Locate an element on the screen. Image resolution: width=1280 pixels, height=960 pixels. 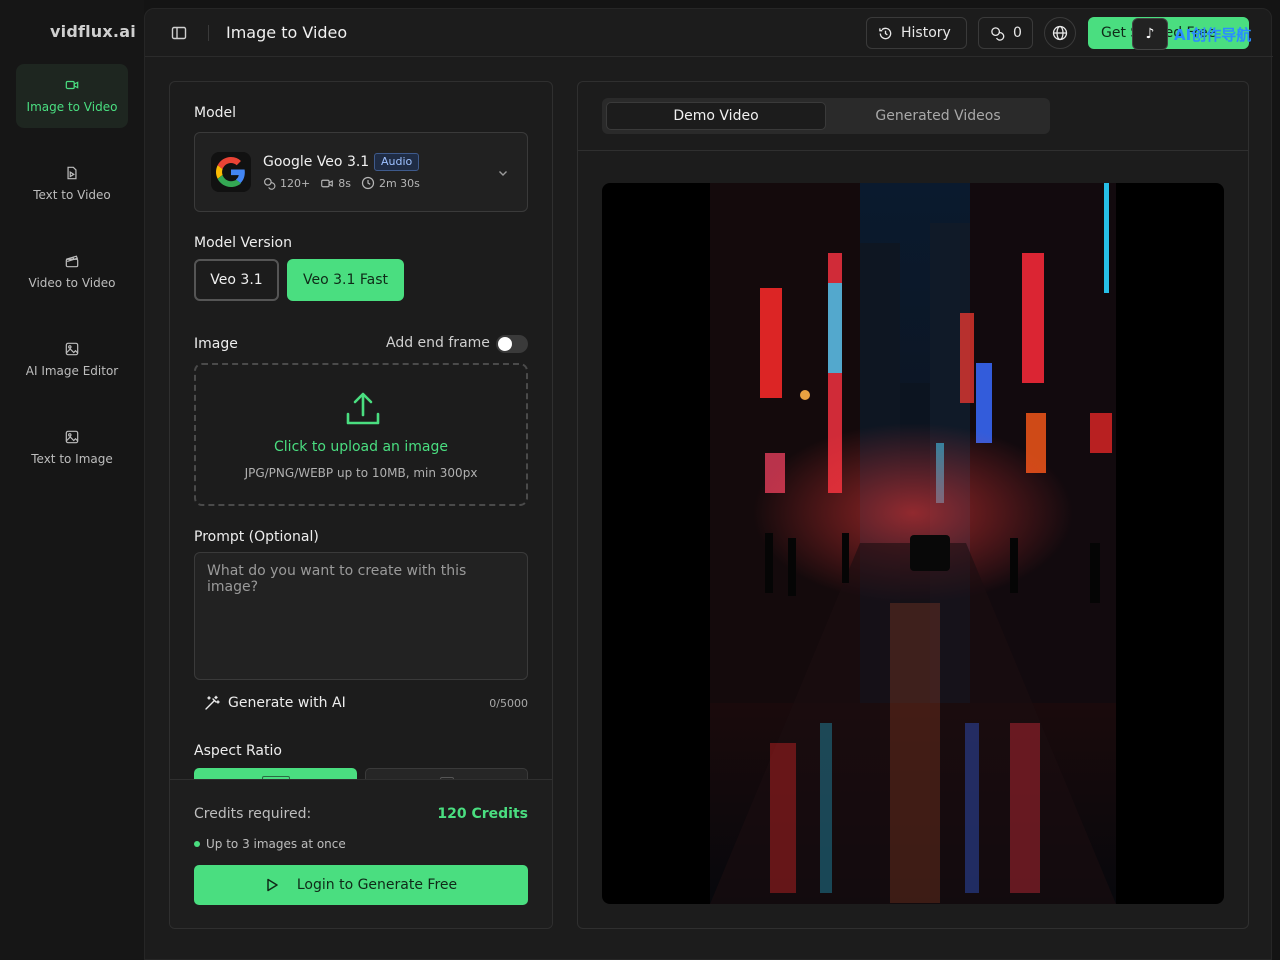
toggle-knob is located at coordinates (505, 344).